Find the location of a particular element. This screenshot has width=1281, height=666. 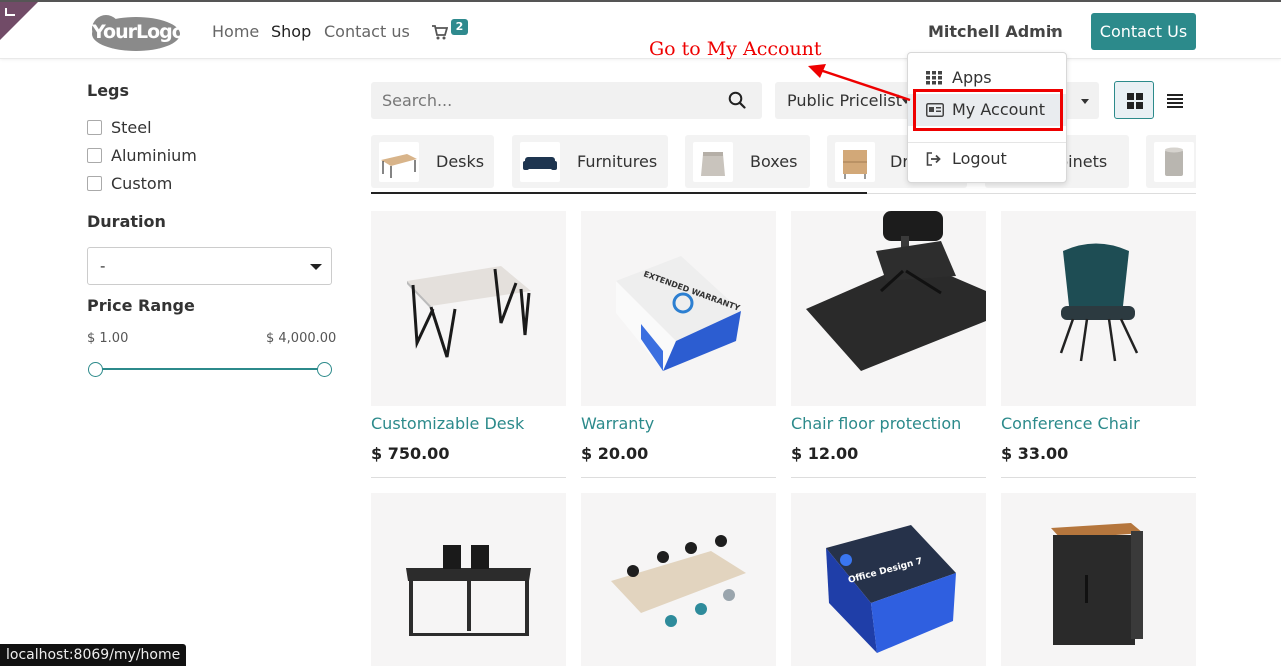

box-image is located at coordinates (713, 164).